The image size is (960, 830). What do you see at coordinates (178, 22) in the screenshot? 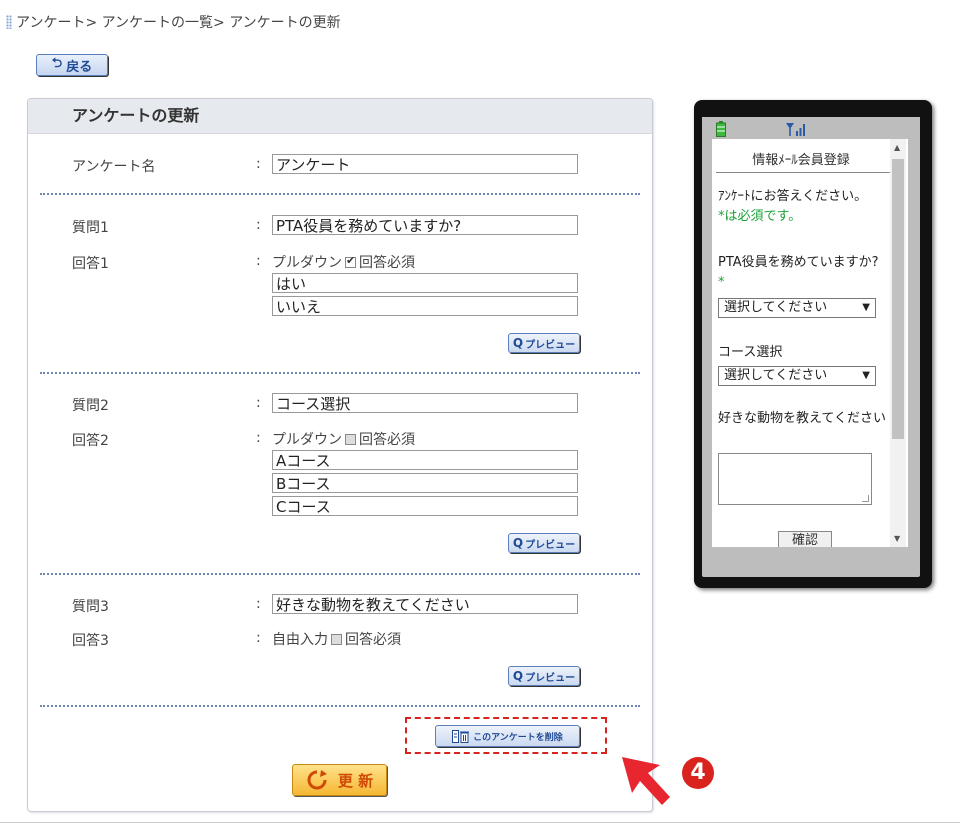
I see `breadcrumb-text: アンケート> アンケートの一覧> アンケートの更新` at bounding box center [178, 22].